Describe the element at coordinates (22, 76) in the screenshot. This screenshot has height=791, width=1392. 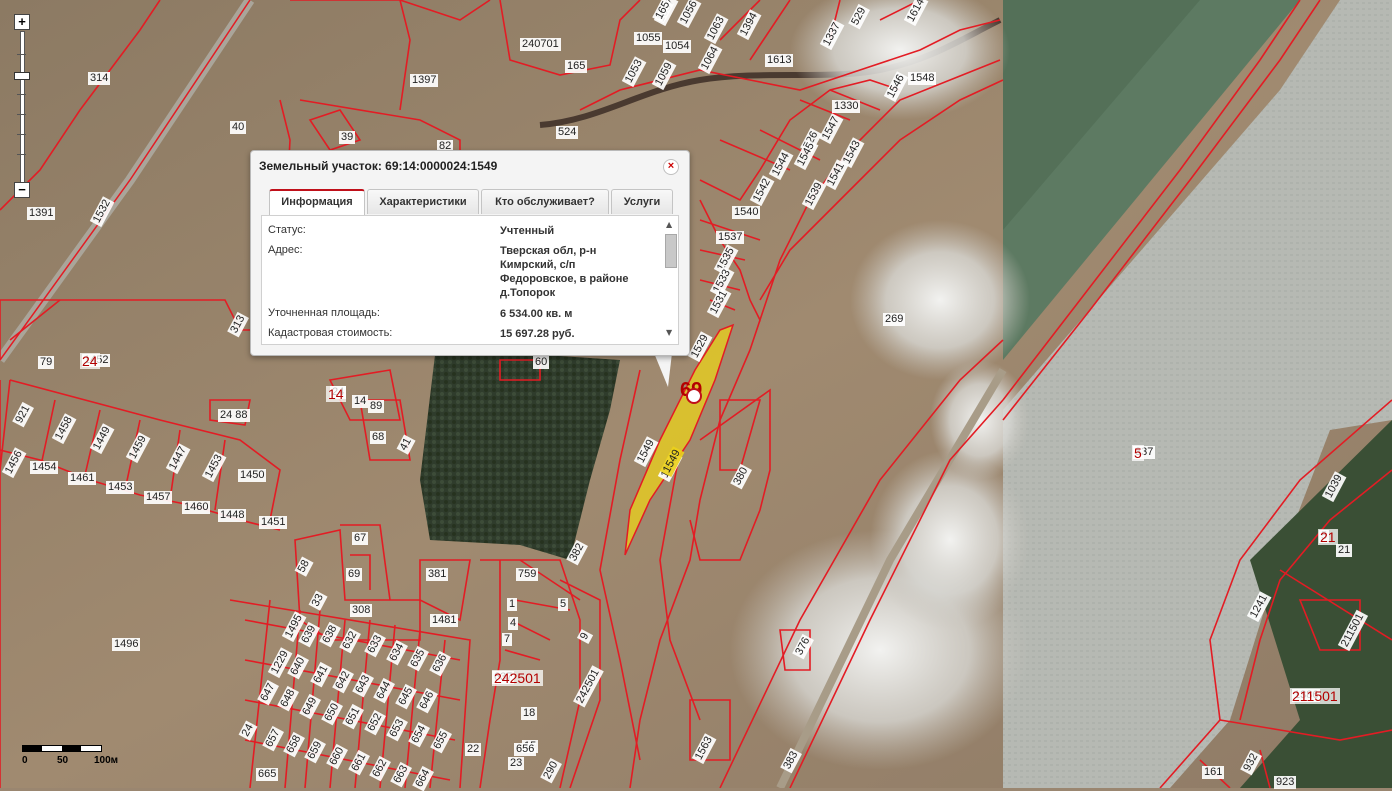
I see `zoom-slider-handle` at that location.